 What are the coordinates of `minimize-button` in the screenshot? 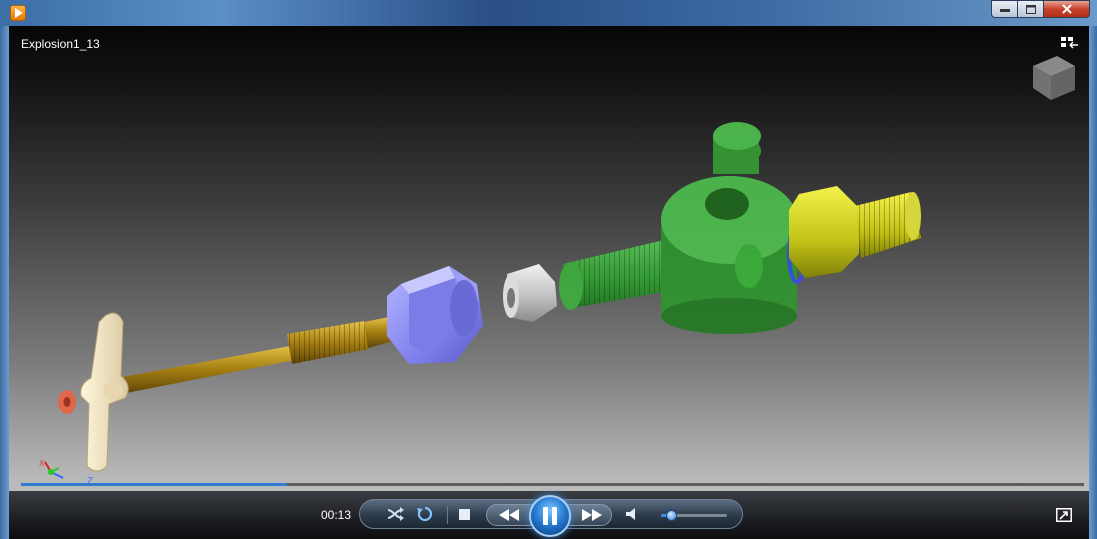 It's located at (1004, 9).